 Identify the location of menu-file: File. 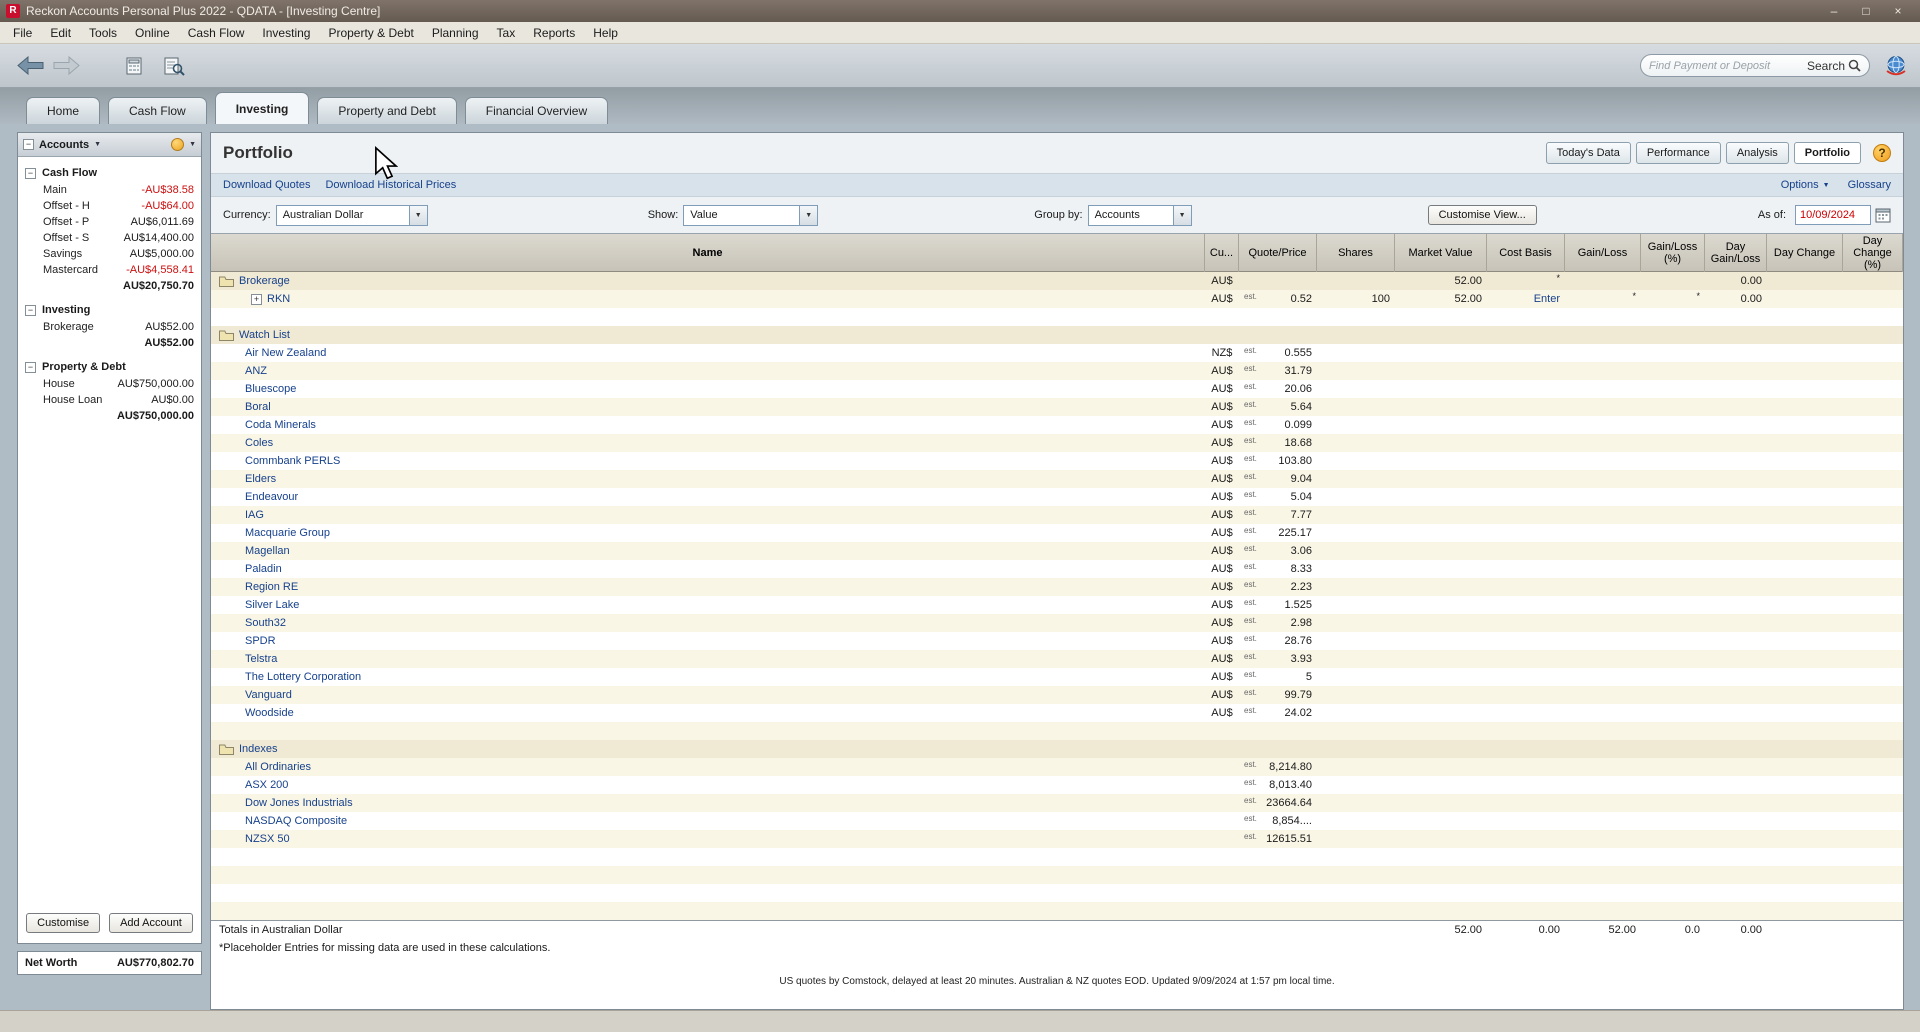
(22, 33).